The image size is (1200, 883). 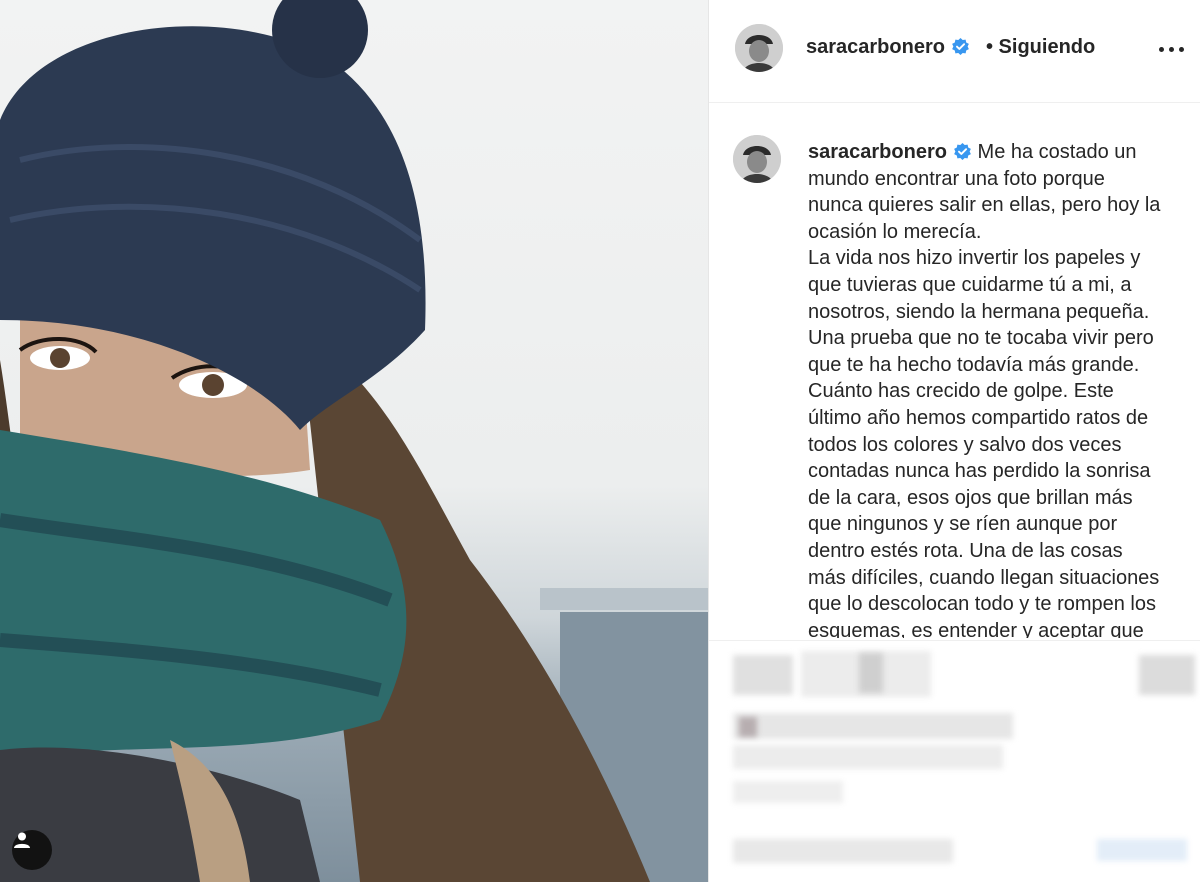 I want to click on caption-line: que tuvieras que cuidarme tú a mi, a, so click(x=970, y=284).